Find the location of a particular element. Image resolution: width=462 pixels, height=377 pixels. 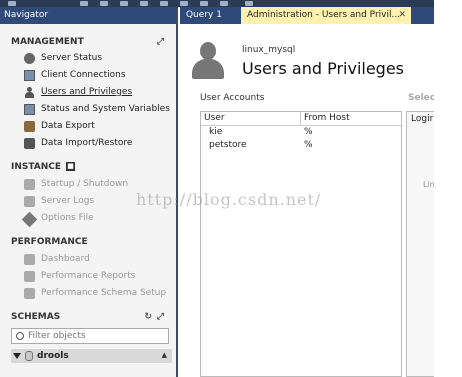

nav-item-startup-shutdown: Startup / Shutdown is located at coordinates (76, 184).